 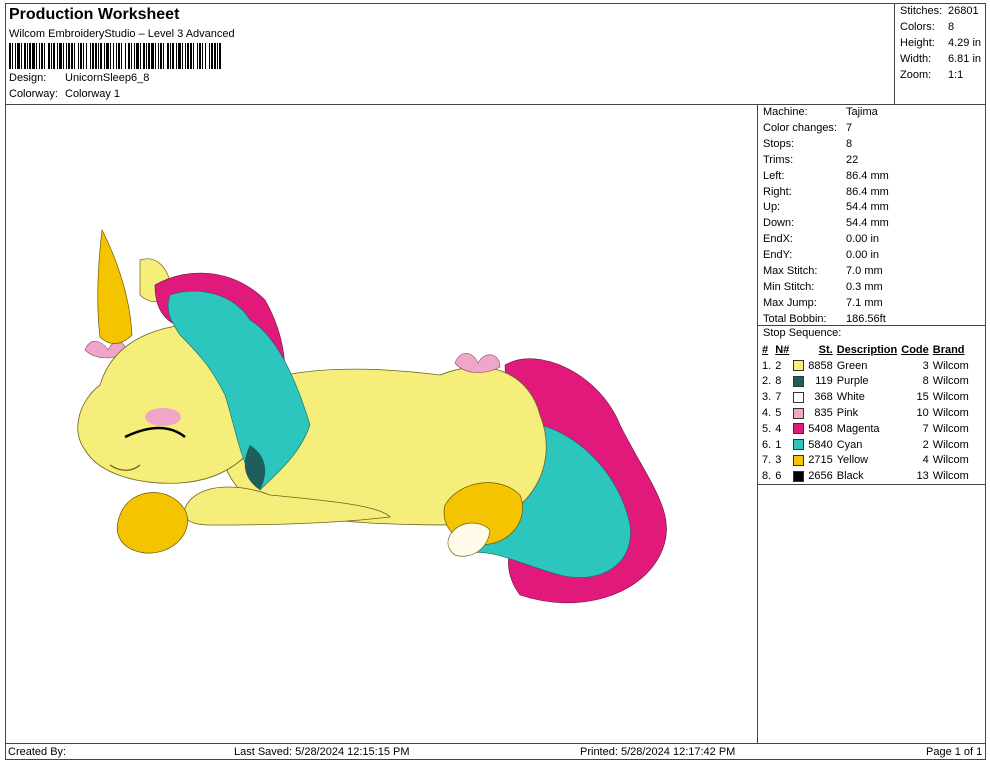 I want to click on row-code: 10, so click(x=922, y=413).